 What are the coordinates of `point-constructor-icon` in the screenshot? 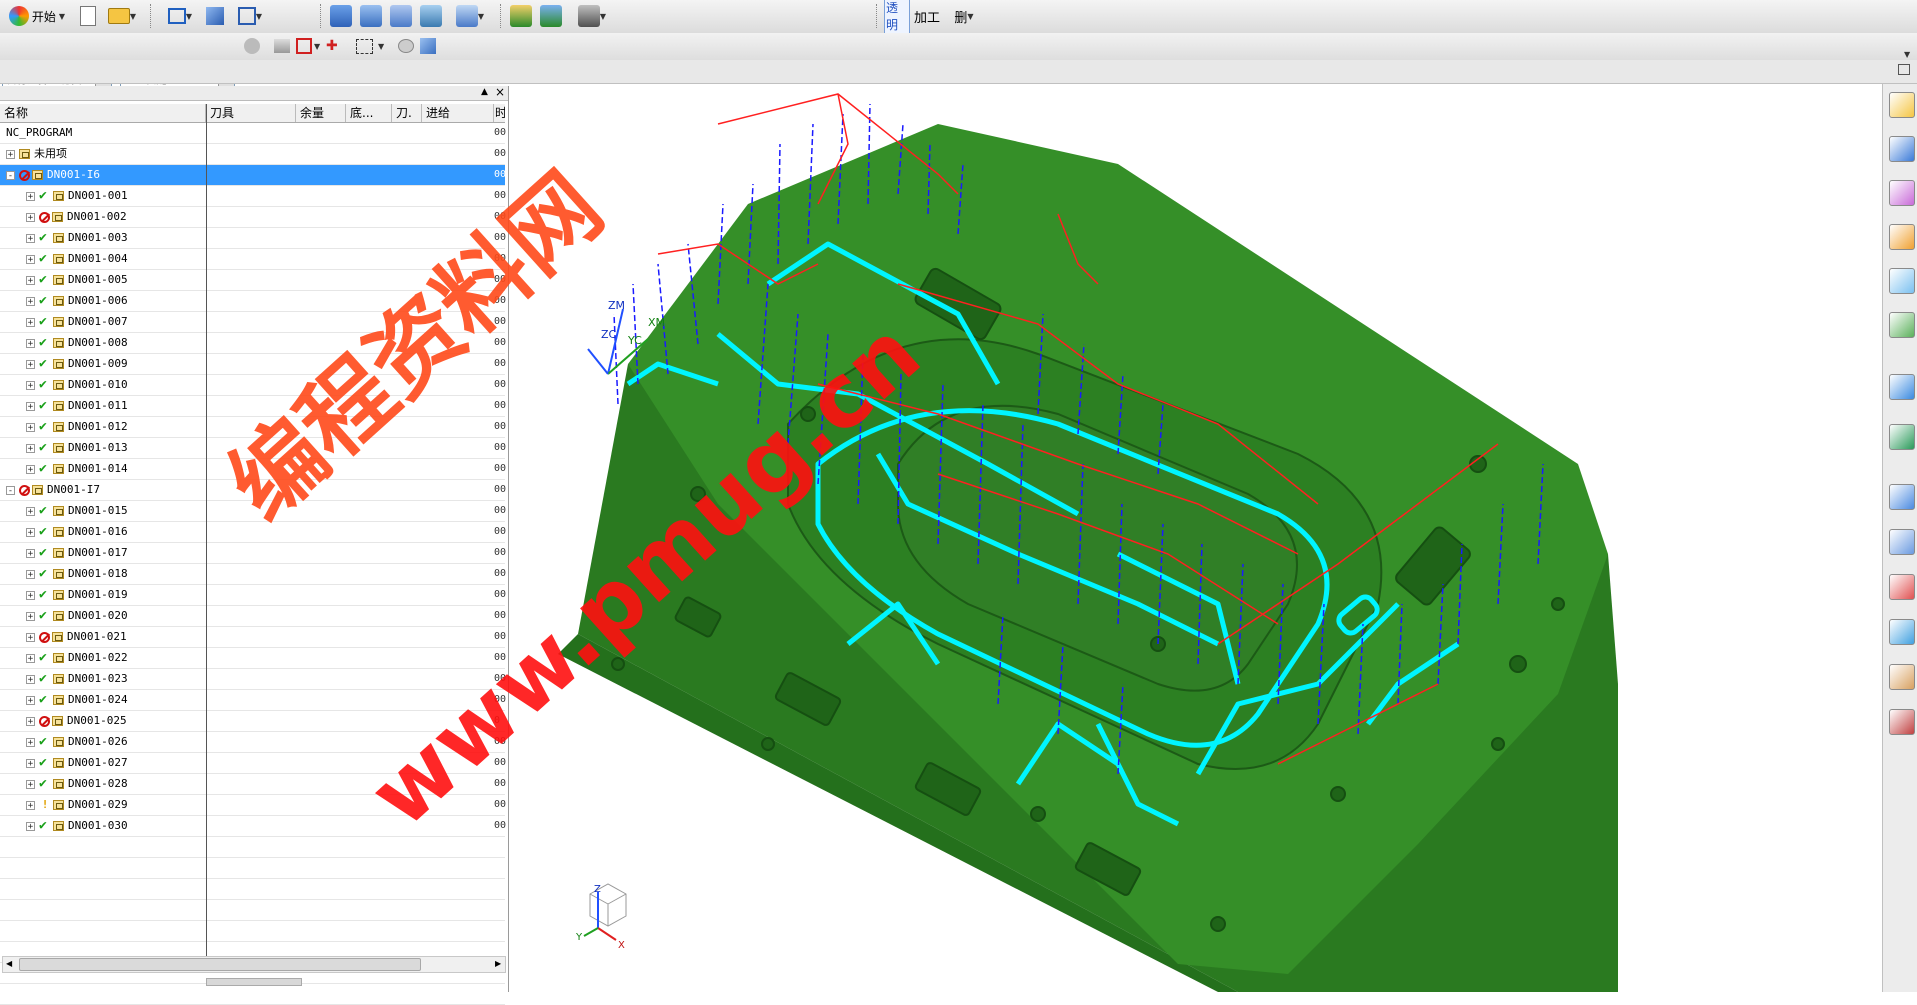 It's located at (304, 46).